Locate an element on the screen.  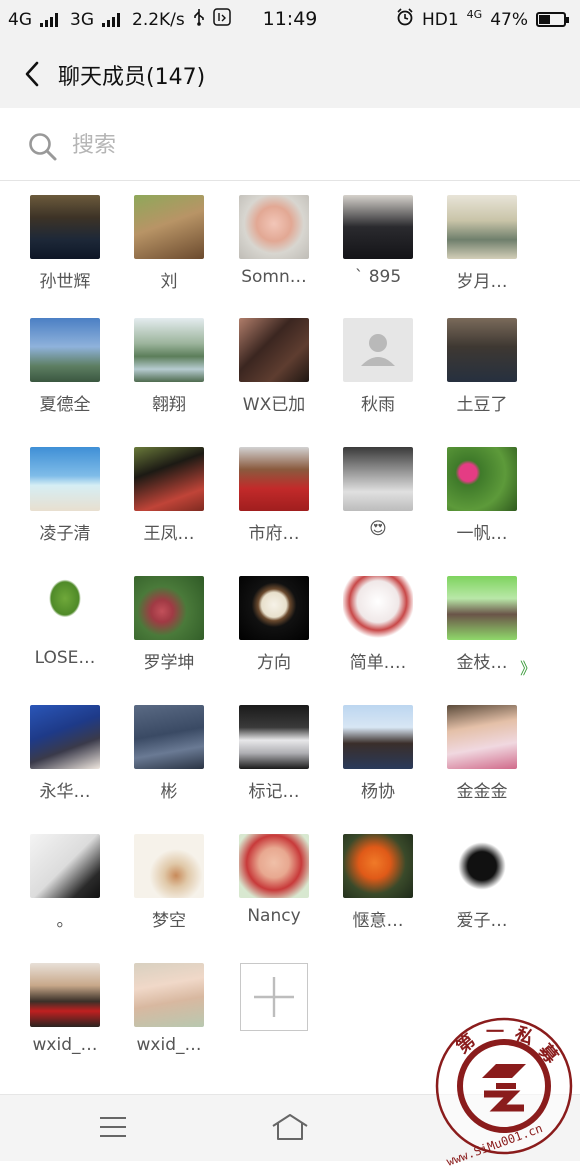
member-item: 罗学坤 is located at coordinates (169, 631).